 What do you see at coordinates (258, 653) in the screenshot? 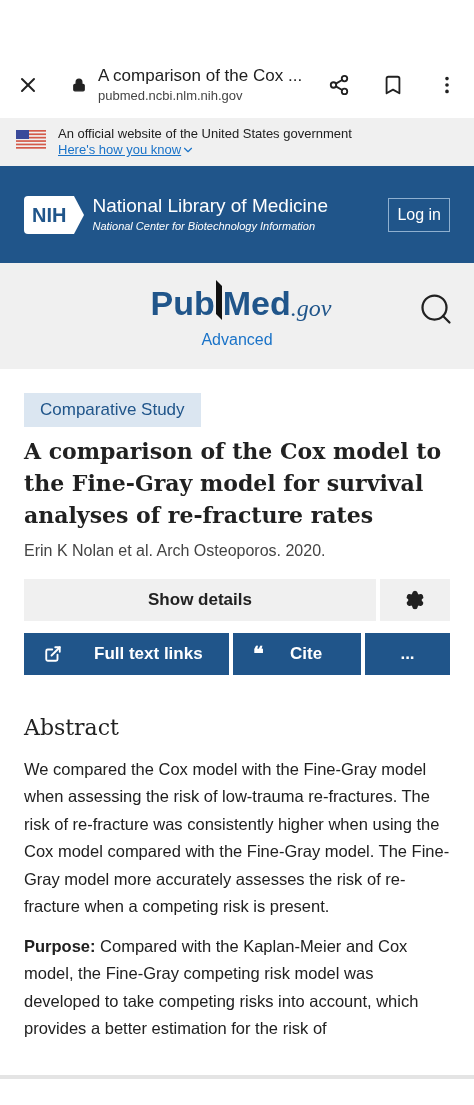
I see `quote-icon: ❝` at bounding box center [258, 653].